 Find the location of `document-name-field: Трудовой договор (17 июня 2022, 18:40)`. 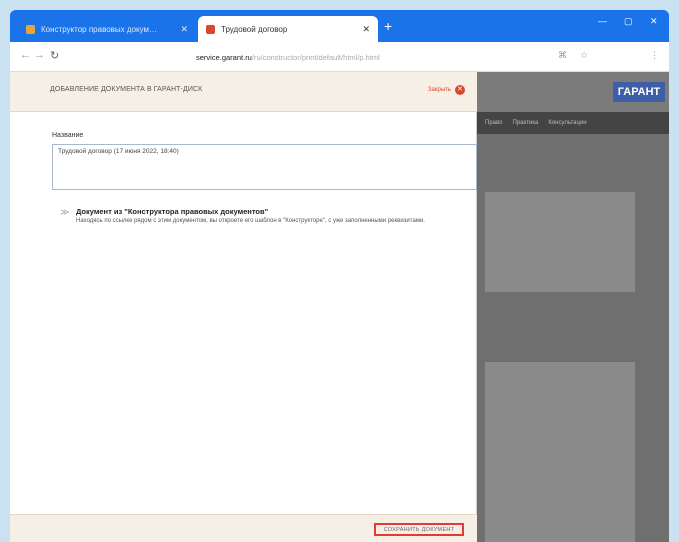

document-name-field: Трудовой договор (17 июня 2022, 18:40) is located at coordinates (264, 167).